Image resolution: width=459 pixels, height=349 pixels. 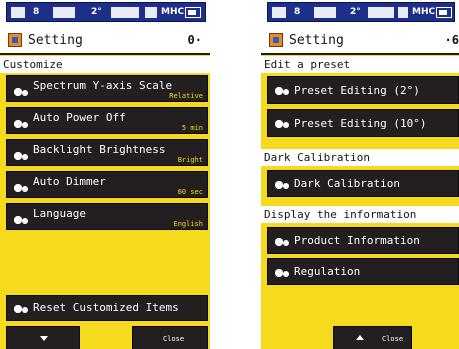 I want to click on screen-header: Setting ·6, so click(x=360, y=41).